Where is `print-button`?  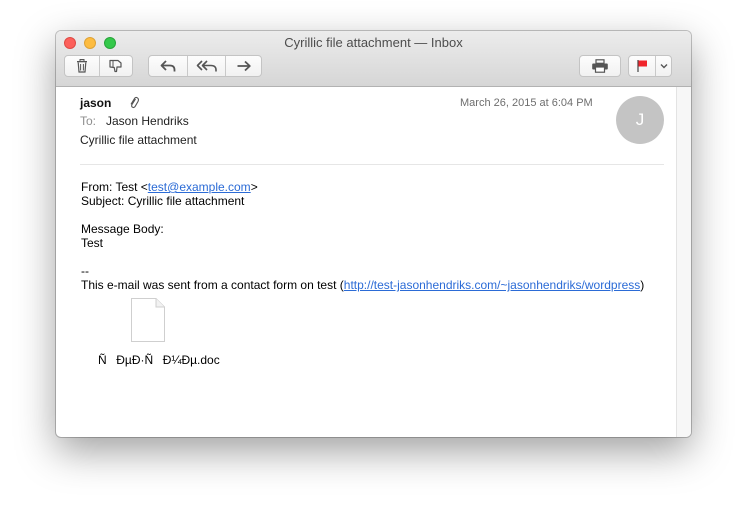 print-button is located at coordinates (600, 66).